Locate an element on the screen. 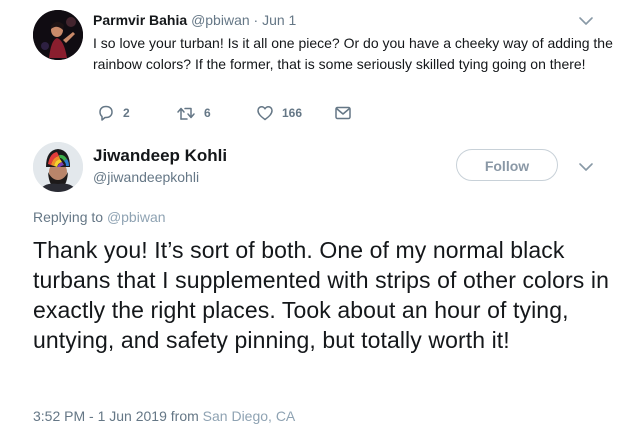 This screenshot has width=628, height=434. tweet-metadata: 3:52 PM - 1 Jun 2019 from San Diego, CA is located at coordinates (164, 416).